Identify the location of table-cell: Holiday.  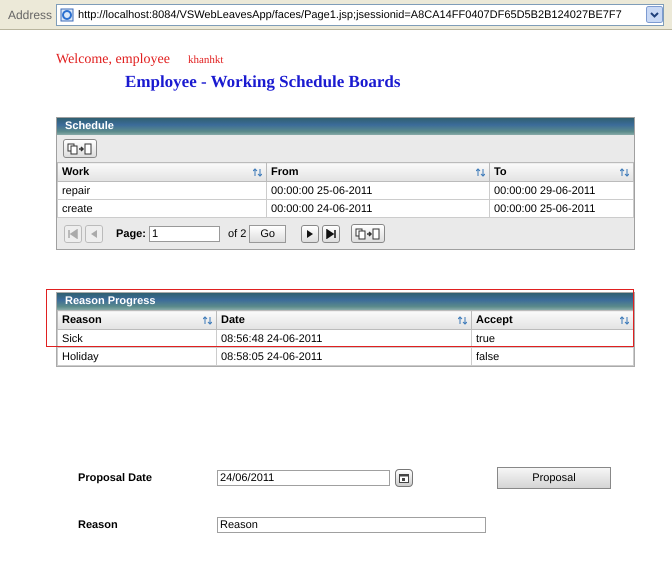
(137, 357).